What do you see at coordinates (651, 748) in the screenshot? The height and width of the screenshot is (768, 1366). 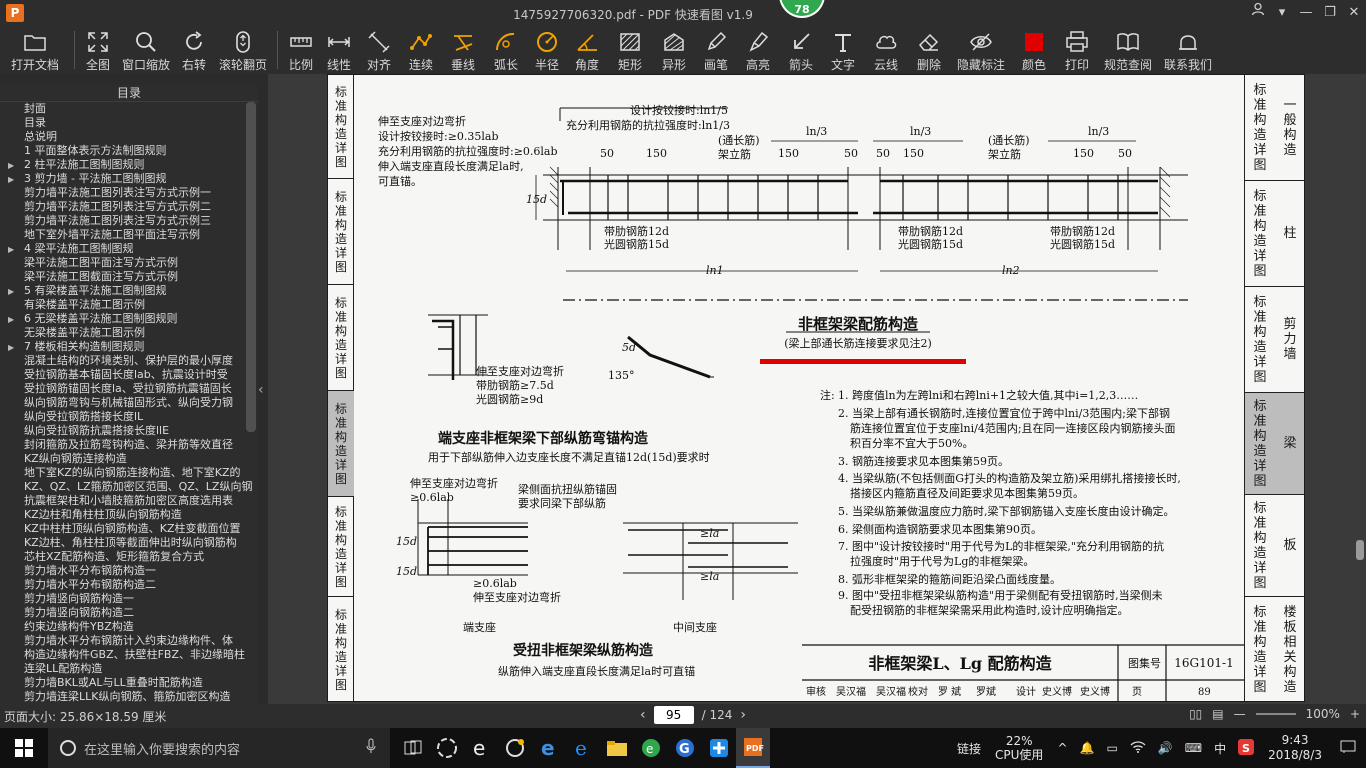 I see `360-browser-icon: e` at bounding box center [651, 748].